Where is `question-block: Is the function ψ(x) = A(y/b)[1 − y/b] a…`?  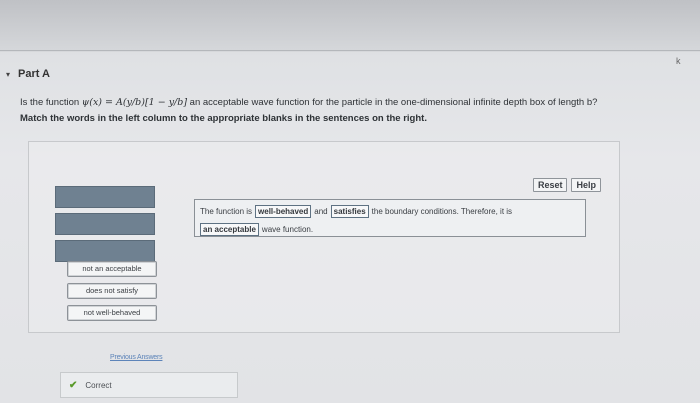 question-block: Is the function ψ(x) = A(y/b)[1 − y/b] a… is located at coordinates (350, 110).